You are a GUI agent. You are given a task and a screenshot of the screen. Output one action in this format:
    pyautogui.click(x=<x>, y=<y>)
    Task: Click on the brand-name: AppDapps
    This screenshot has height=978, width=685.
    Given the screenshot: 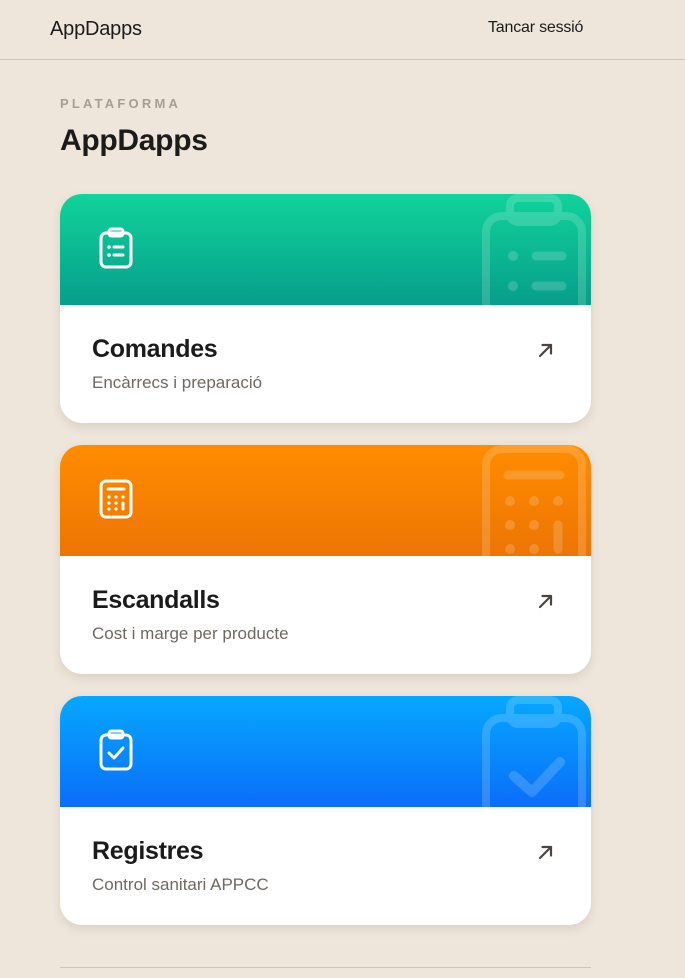 What is the action you would take?
    pyautogui.click(x=96, y=29)
    